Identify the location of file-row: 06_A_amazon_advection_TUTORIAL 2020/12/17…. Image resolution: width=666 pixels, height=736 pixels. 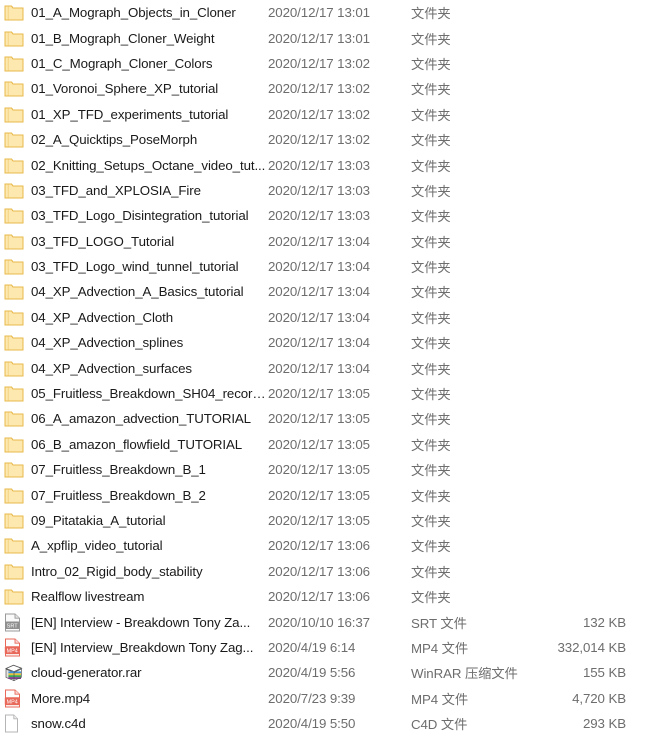
(333, 418).